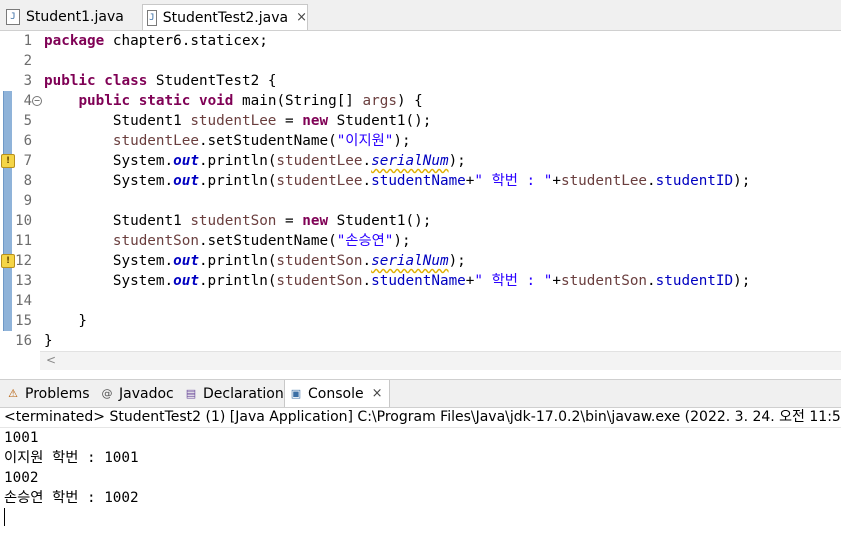 The height and width of the screenshot is (543, 841). What do you see at coordinates (51, 360) in the screenshot?
I see `scroll-left-icon: <` at bounding box center [51, 360].